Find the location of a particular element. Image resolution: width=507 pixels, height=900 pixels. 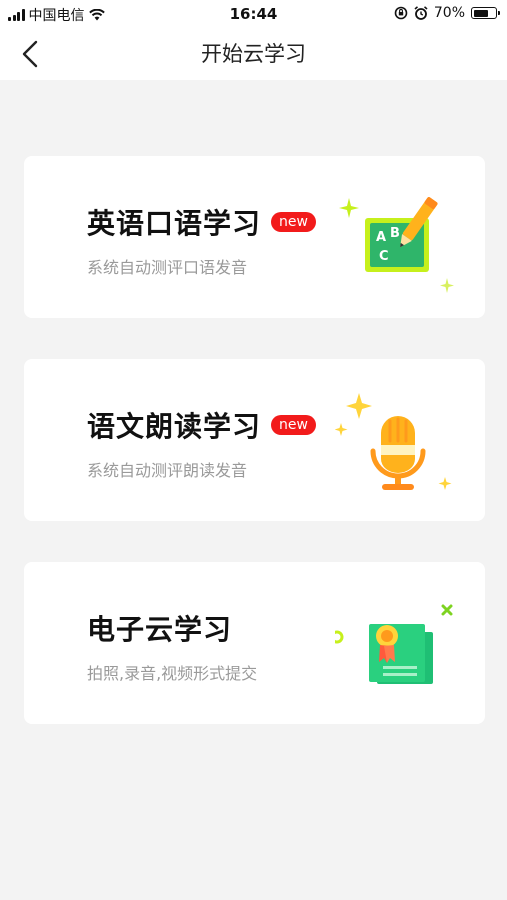

battery-icon is located at coordinates (485, 13).